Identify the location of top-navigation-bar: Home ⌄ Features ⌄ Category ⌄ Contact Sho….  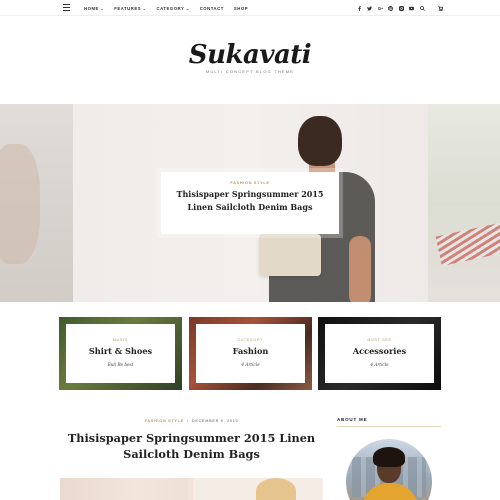
(250, 8).